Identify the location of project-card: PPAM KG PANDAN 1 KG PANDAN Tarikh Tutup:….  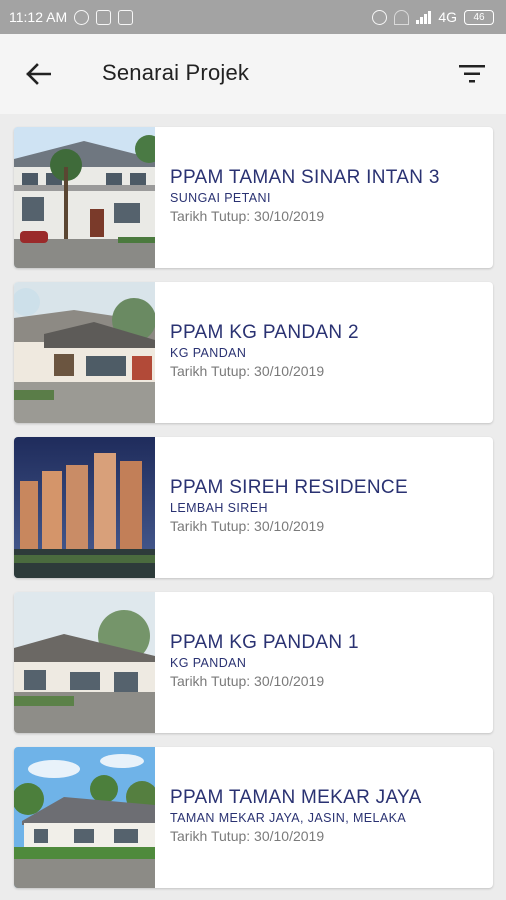
(253, 662).